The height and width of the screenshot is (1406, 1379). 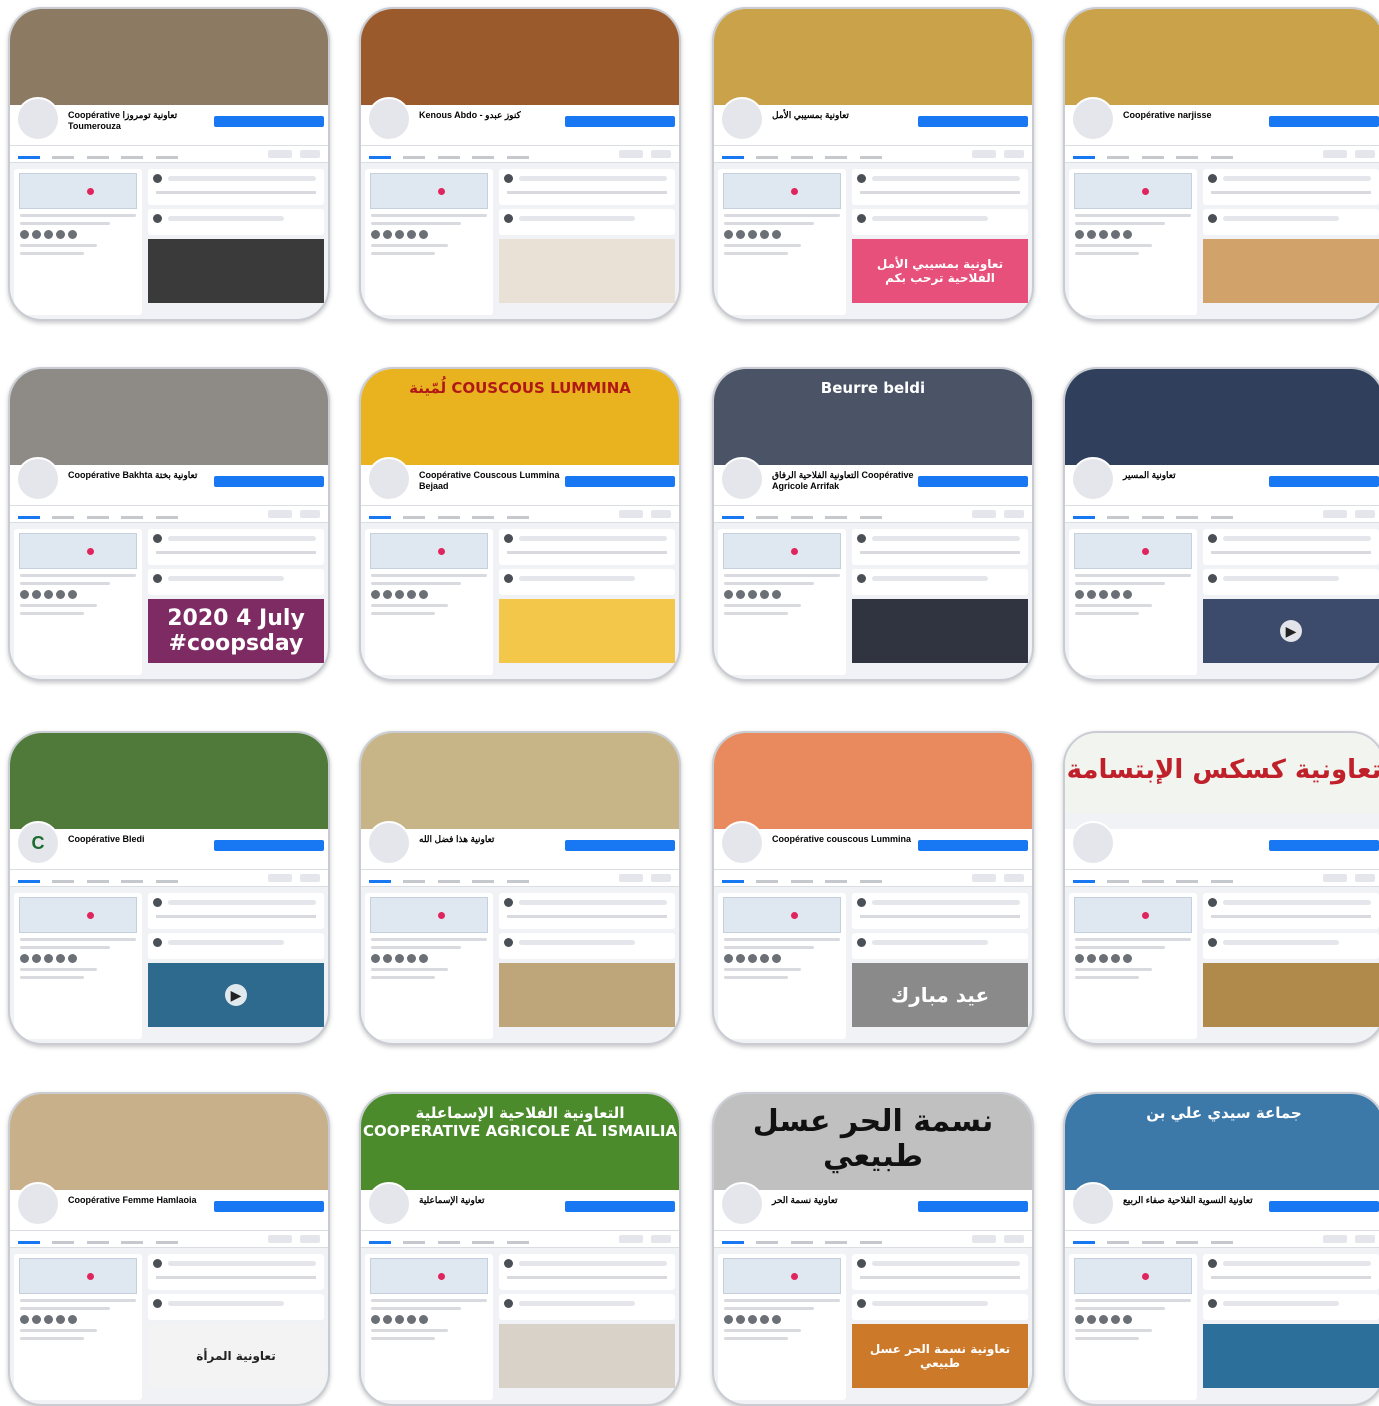 I want to click on post-image: 2020 4 July #coopsday, so click(x=236, y=631).